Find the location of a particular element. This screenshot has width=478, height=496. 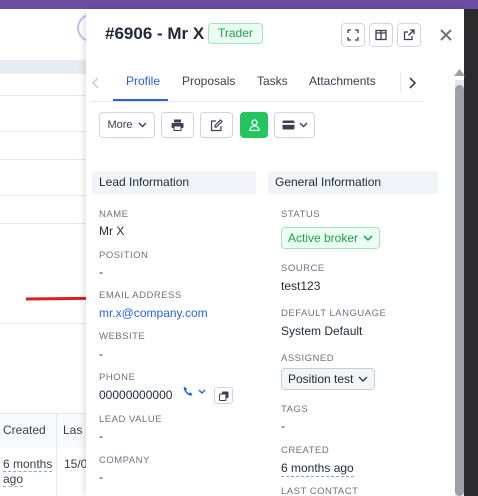

lead-value-label: LEAD VALUE is located at coordinates (130, 419).